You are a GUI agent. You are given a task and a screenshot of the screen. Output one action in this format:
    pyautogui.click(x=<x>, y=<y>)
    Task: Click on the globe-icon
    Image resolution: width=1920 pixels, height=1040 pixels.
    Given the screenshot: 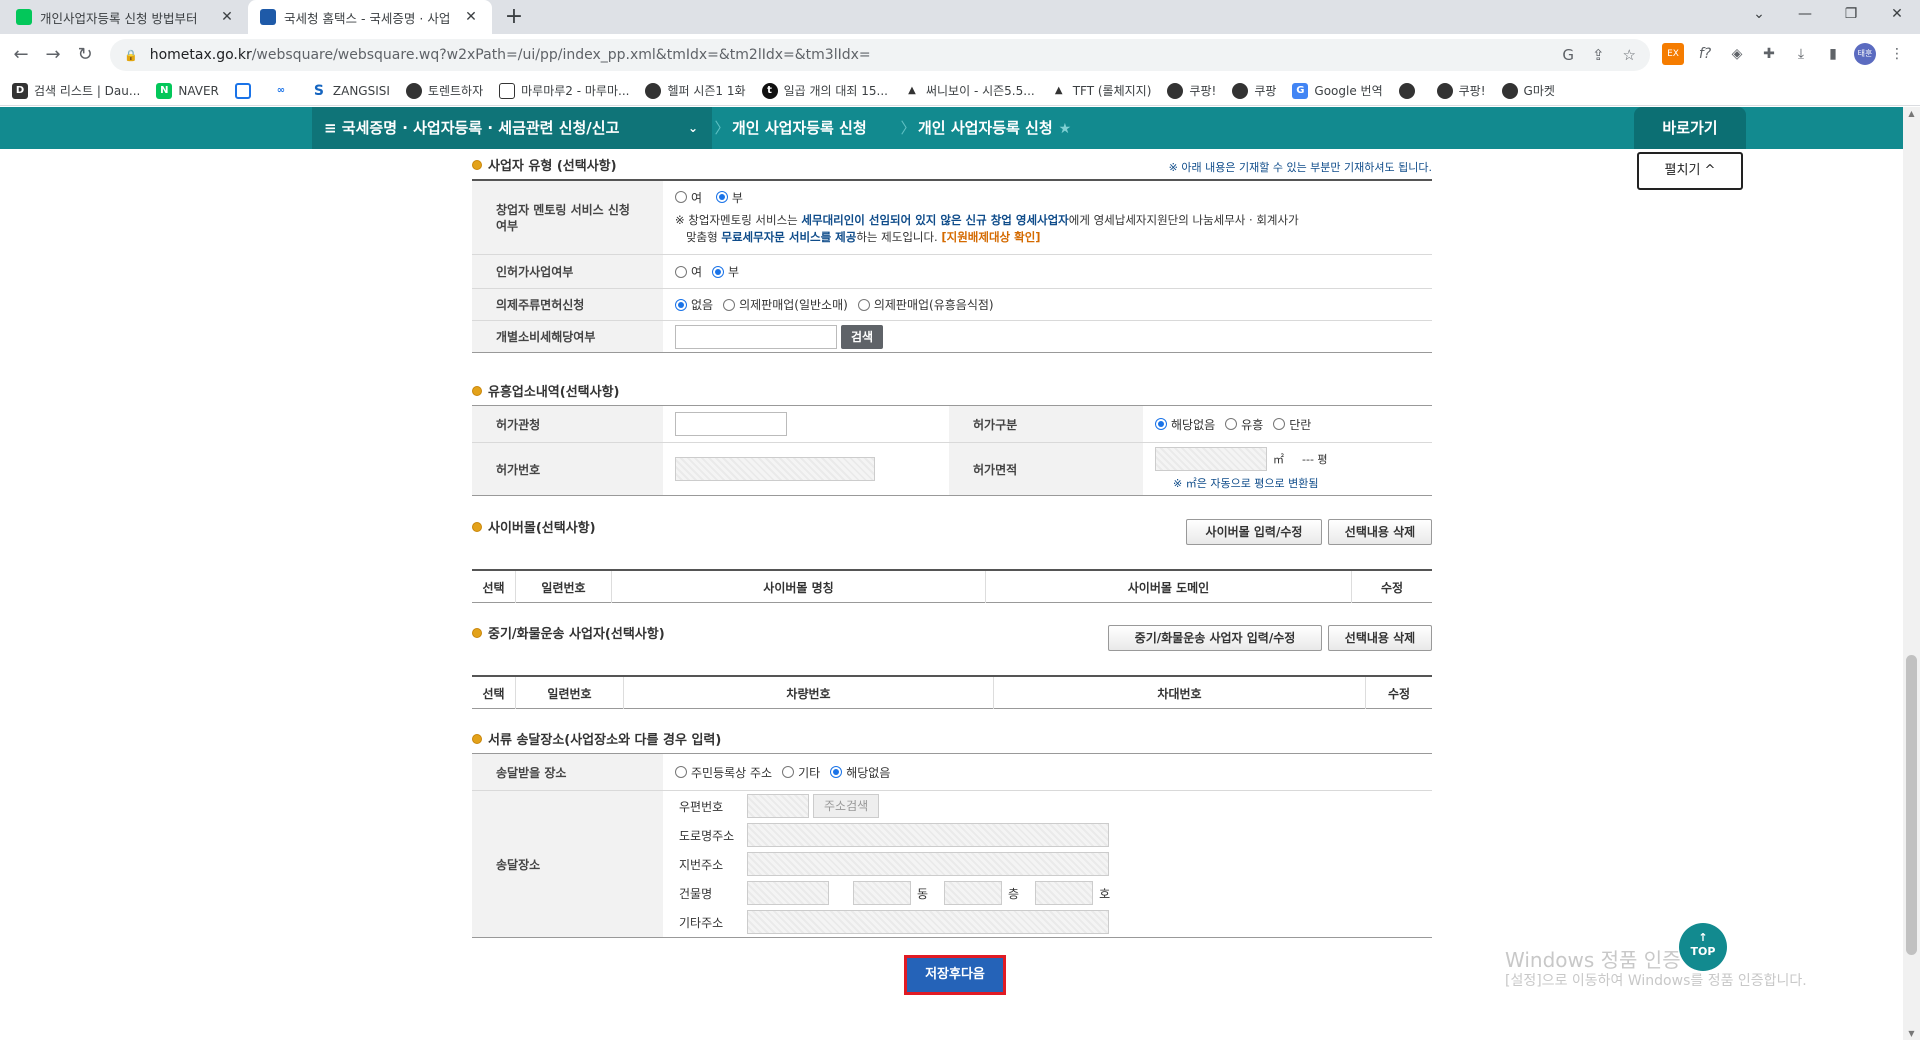 What is the action you would take?
    pyautogui.click(x=413, y=90)
    